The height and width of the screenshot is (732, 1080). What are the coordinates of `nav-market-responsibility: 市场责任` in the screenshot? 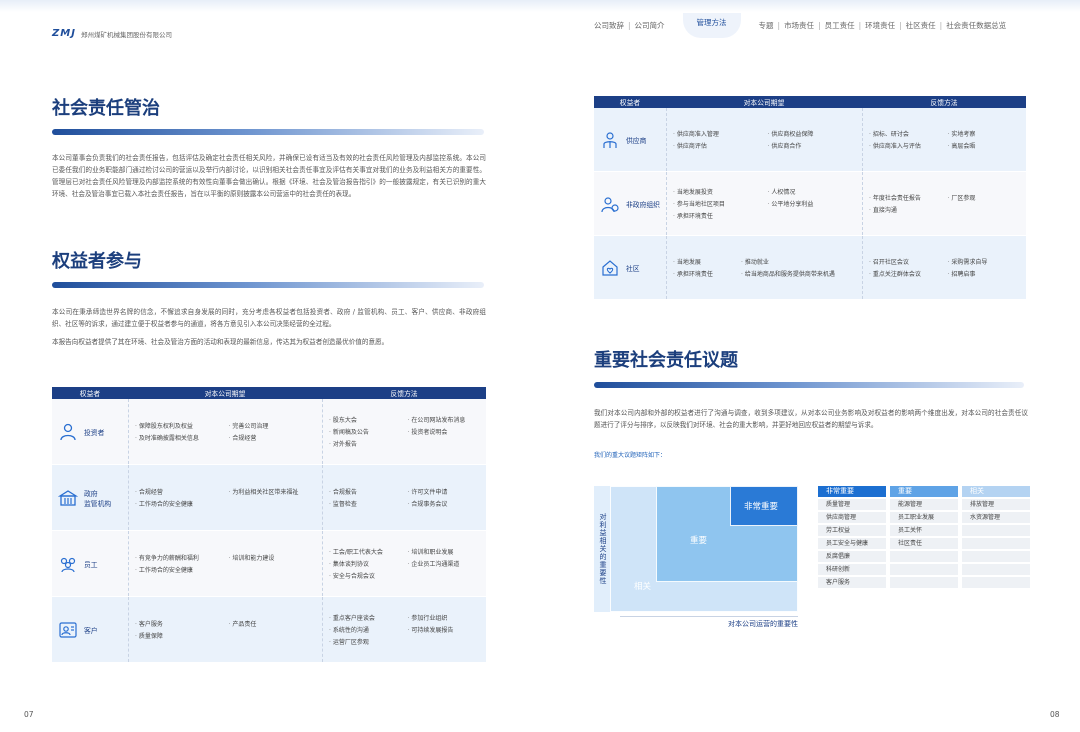 It's located at (799, 25).